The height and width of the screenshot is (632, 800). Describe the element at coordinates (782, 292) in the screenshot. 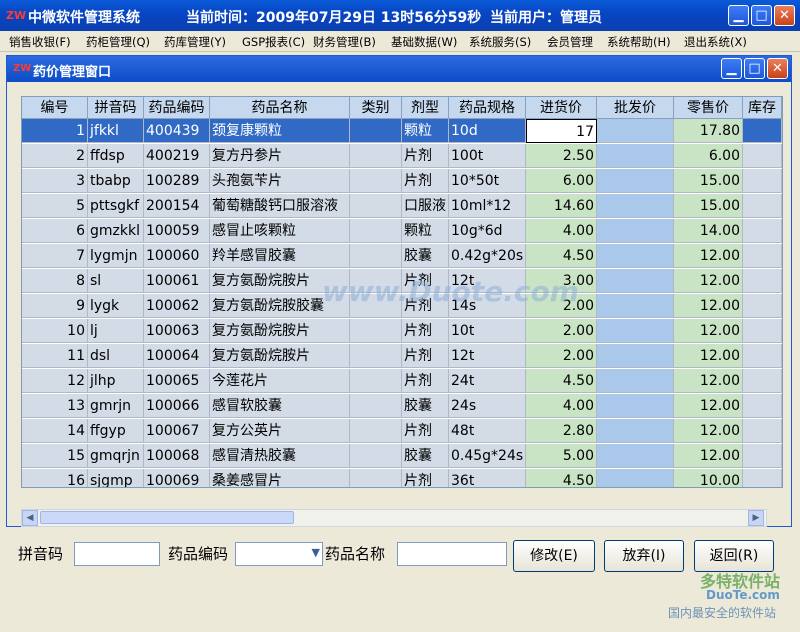

I see `vertical-scrollbar: ▲ ▼` at that location.